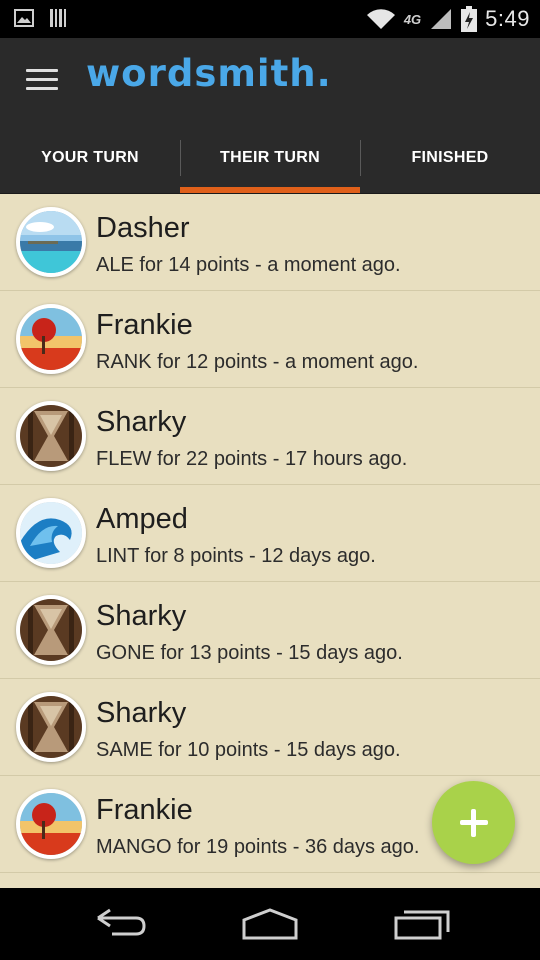 Image resolution: width=540 pixels, height=960 pixels. I want to click on tab-bar: YOUR TURN THEIR TURN FINISHED, so click(270, 158).